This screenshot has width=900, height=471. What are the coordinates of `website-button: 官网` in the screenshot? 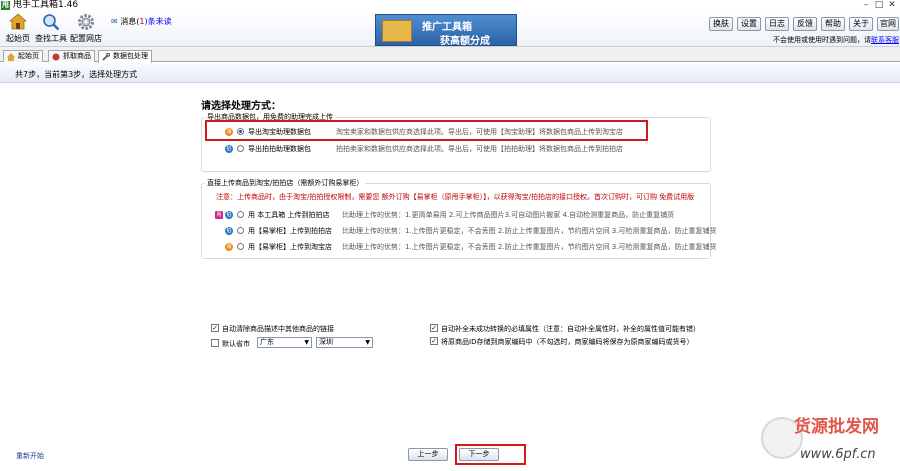 It's located at (888, 24).